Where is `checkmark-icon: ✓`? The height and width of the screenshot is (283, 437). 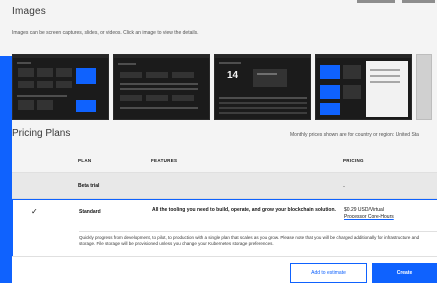 checkmark-icon: ✓ is located at coordinates (34, 211).